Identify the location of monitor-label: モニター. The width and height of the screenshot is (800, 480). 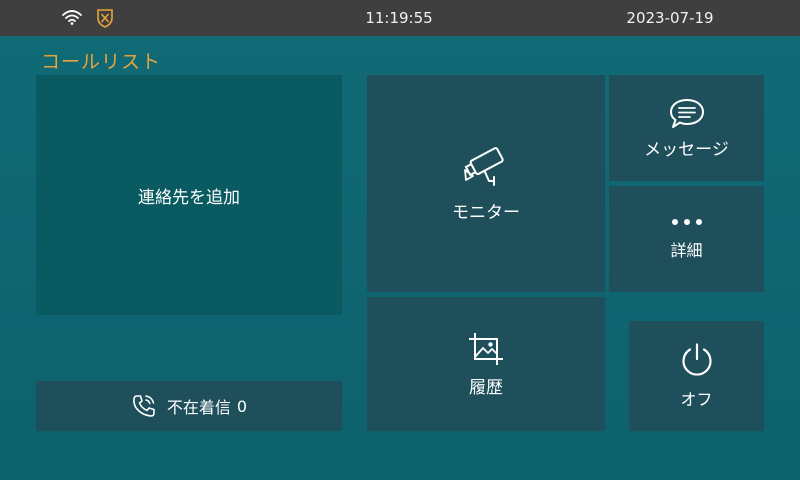
(486, 213).